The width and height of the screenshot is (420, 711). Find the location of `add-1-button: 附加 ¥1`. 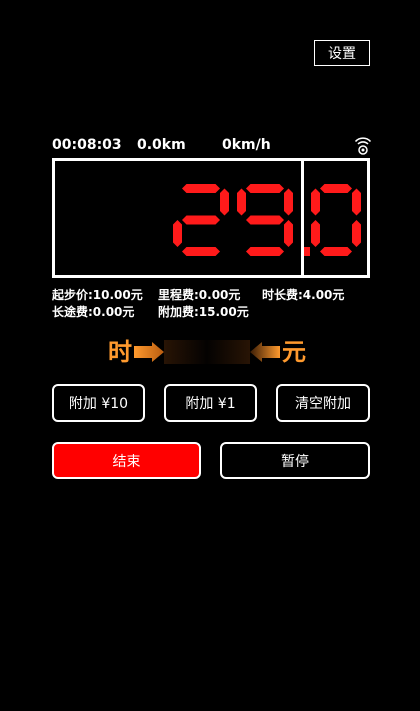

add-1-button: 附加 ¥1 is located at coordinates (210, 403).